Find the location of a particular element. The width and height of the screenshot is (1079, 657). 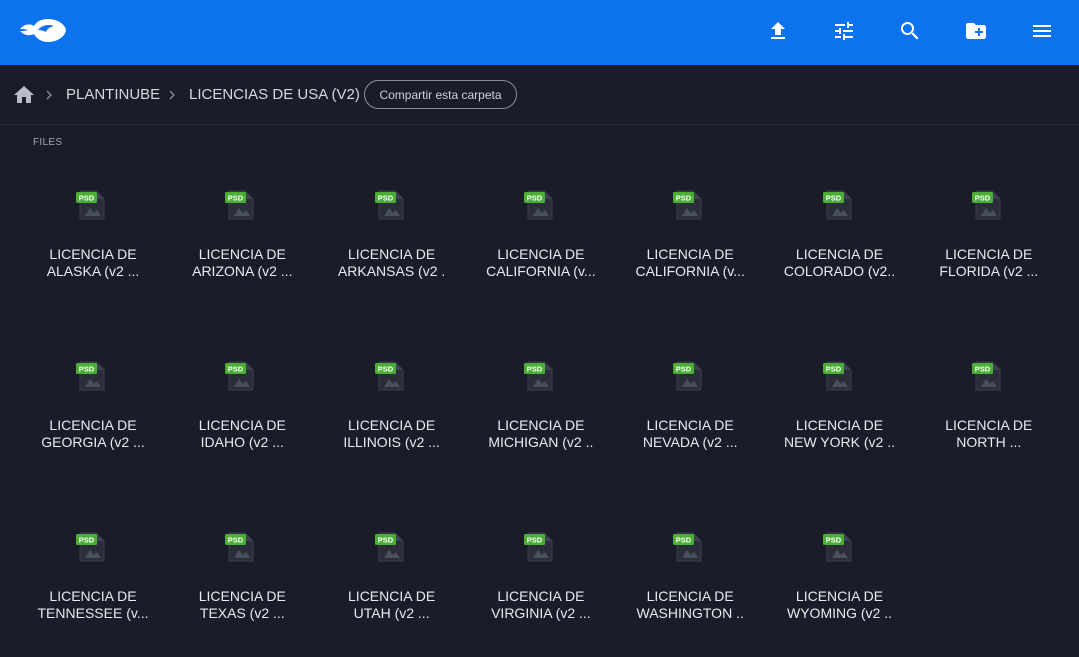

file-name-line2: ARKANSAS (v2 . is located at coordinates (391, 271).